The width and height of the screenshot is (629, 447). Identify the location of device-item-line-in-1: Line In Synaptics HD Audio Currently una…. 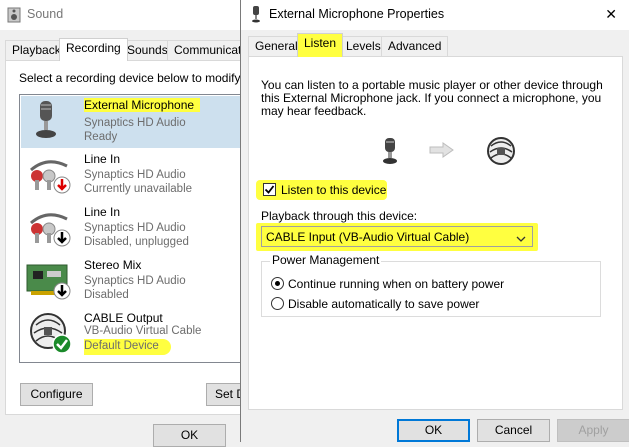
(131, 175).